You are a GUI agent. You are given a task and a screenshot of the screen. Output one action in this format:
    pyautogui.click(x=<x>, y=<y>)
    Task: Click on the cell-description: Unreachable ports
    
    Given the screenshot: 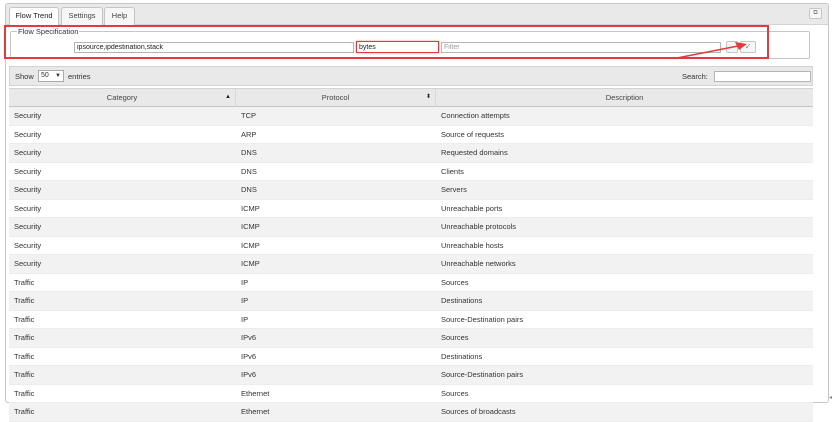 What is the action you would take?
    pyautogui.click(x=472, y=208)
    